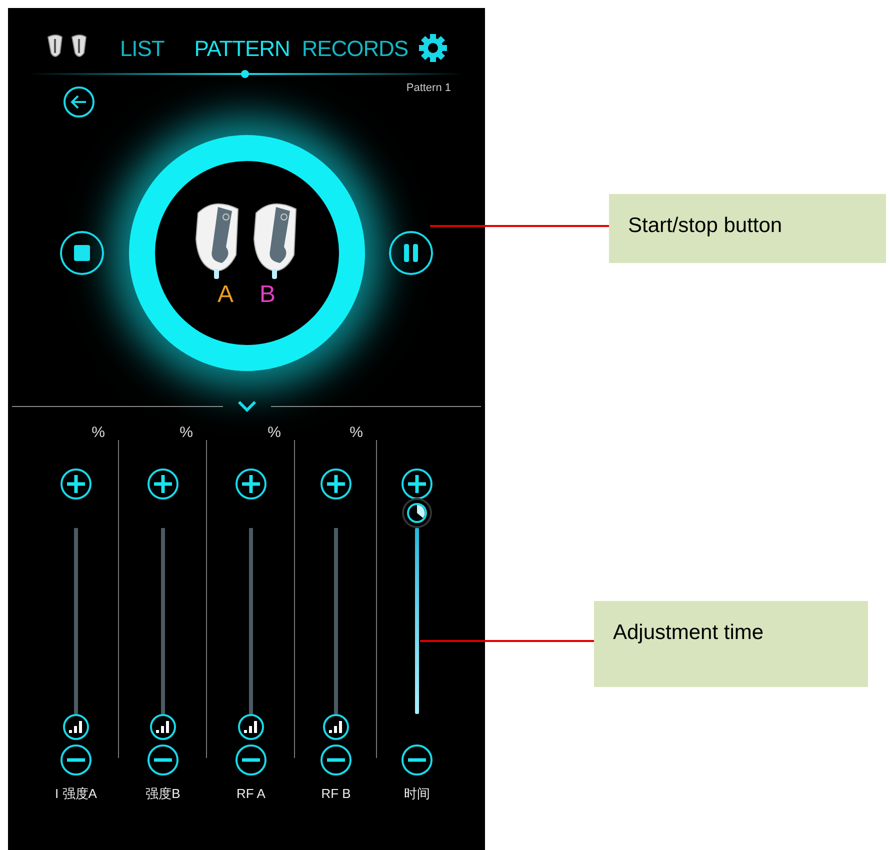 This screenshot has width=890, height=850. Describe the element at coordinates (225, 295) in the screenshot. I see `channel-letter: A` at that location.